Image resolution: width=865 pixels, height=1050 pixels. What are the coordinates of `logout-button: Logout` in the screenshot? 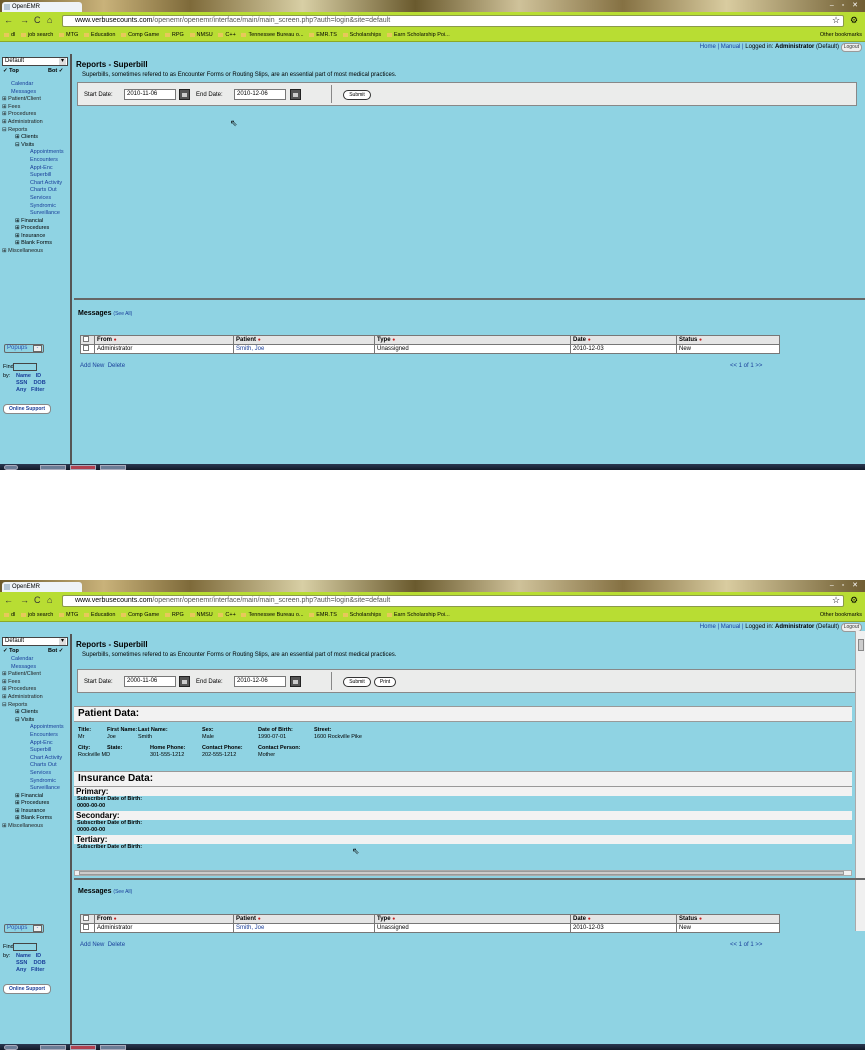 It's located at (851, 47).